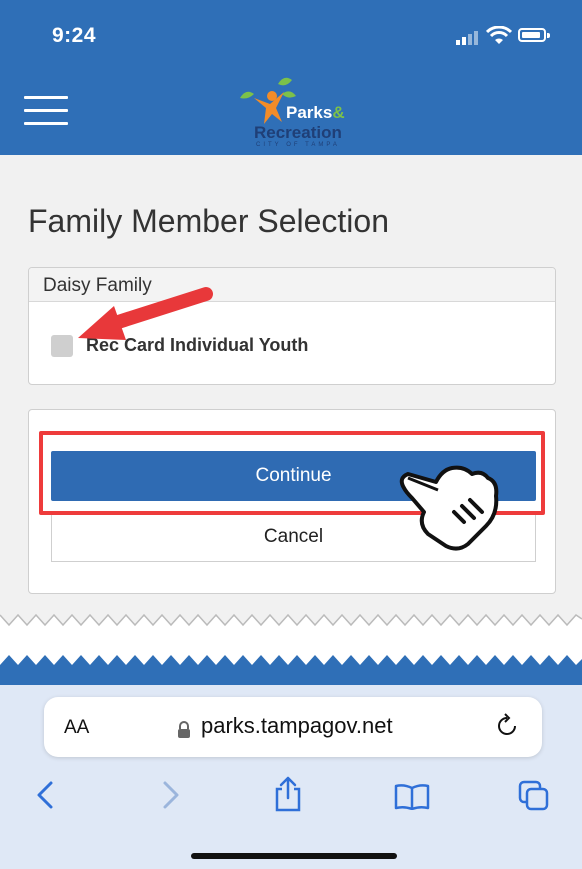  I want to click on logo-text-recreation: Recreation, so click(298, 132).